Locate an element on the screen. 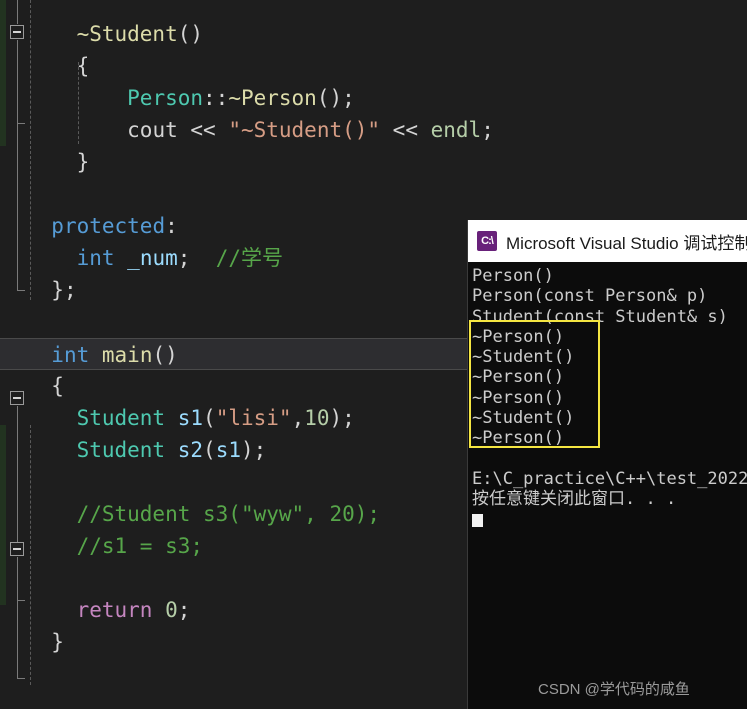 The height and width of the screenshot is (709, 747). console-line: Person(const Person& p) is located at coordinates (590, 296).